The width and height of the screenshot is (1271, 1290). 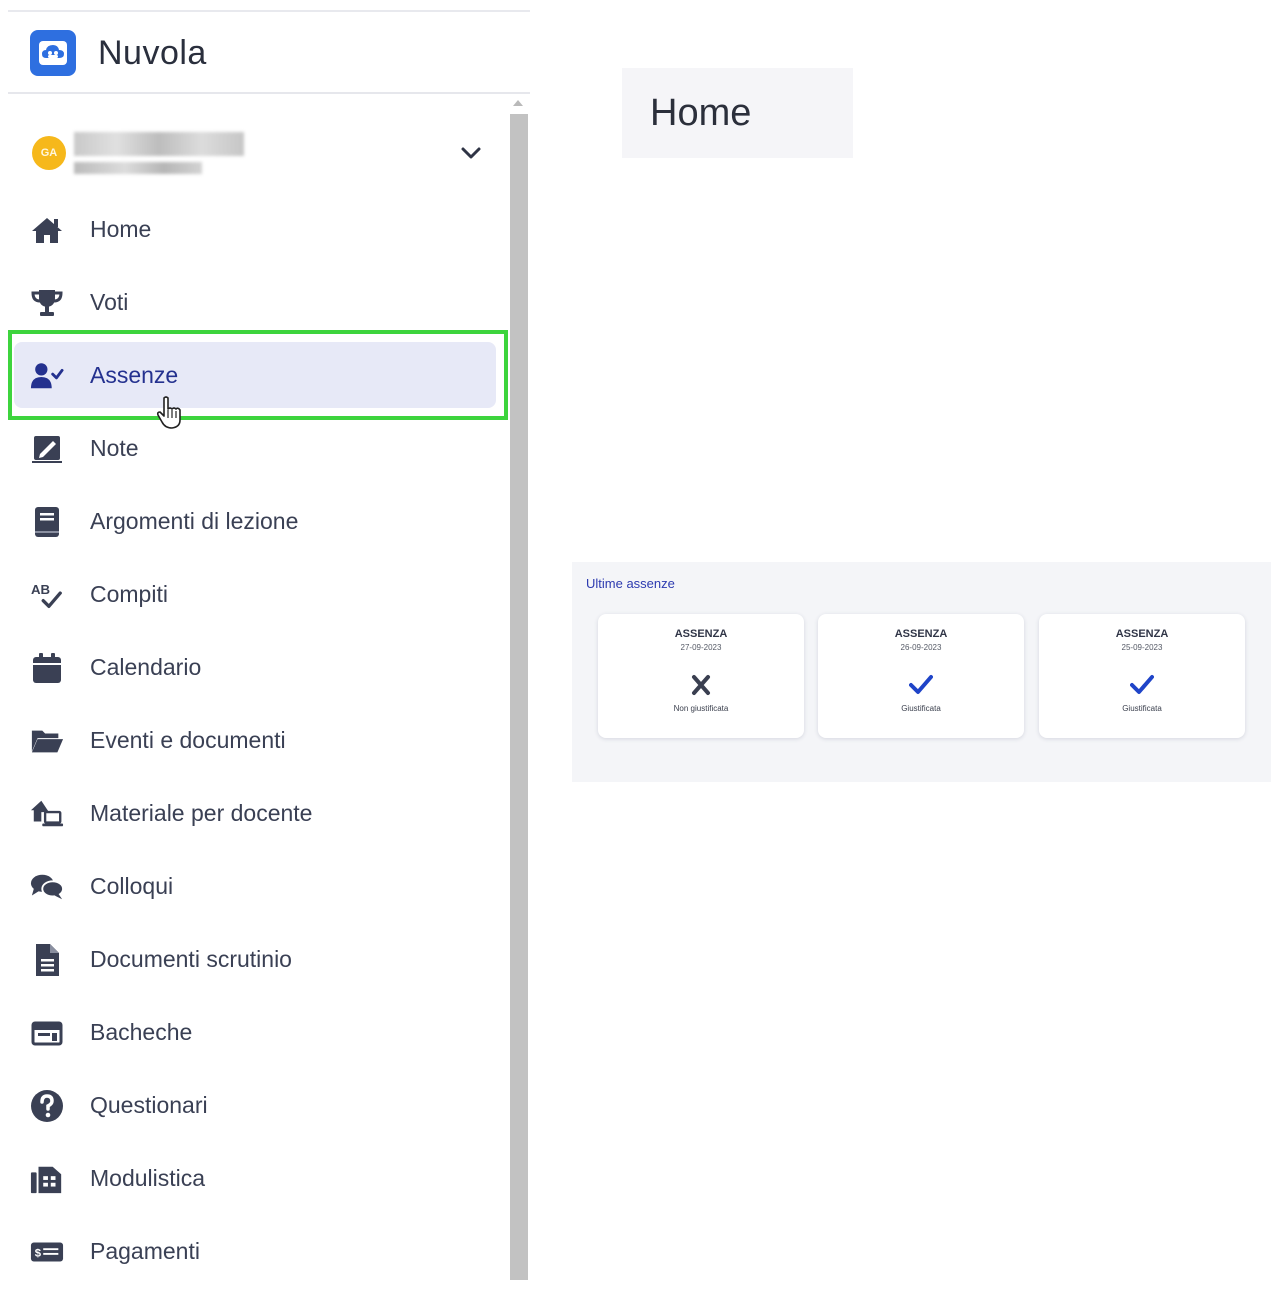 I want to click on user-selector: GA, so click(x=255, y=156).